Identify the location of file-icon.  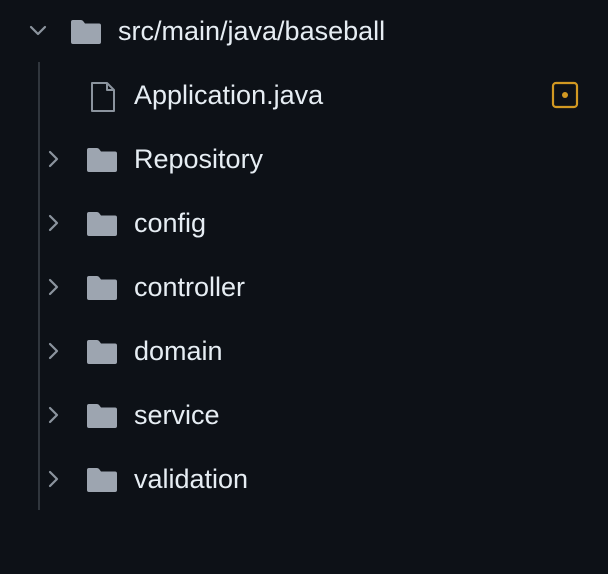
(103, 97).